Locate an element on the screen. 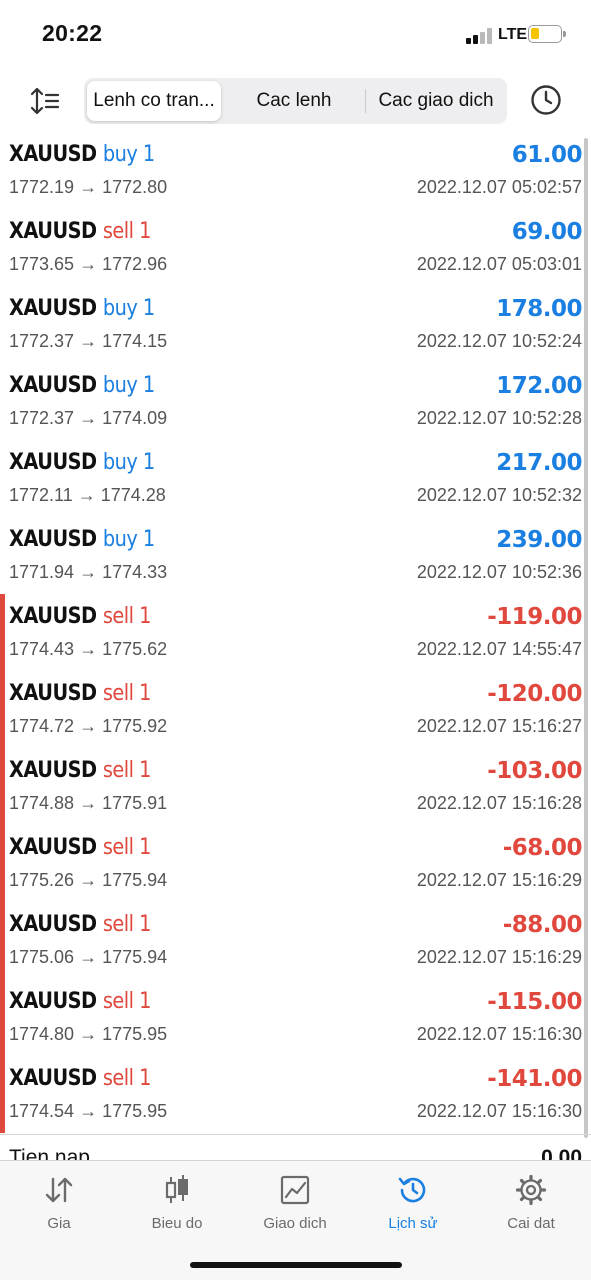 The image size is (591, 1280). trade-time: 2022.12.07 14:55:47 is located at coordinates (499, 649).